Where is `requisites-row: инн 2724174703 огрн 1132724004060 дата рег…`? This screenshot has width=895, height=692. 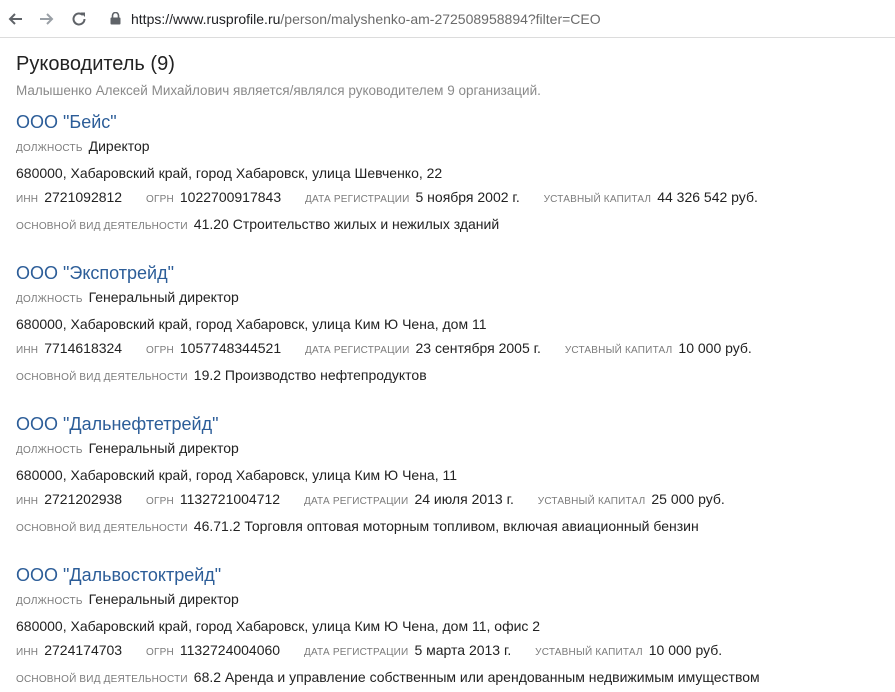 requisites-row: инн 2724174703 огрн 1132724004060 дата рег… is located at coordinates (447, 651).